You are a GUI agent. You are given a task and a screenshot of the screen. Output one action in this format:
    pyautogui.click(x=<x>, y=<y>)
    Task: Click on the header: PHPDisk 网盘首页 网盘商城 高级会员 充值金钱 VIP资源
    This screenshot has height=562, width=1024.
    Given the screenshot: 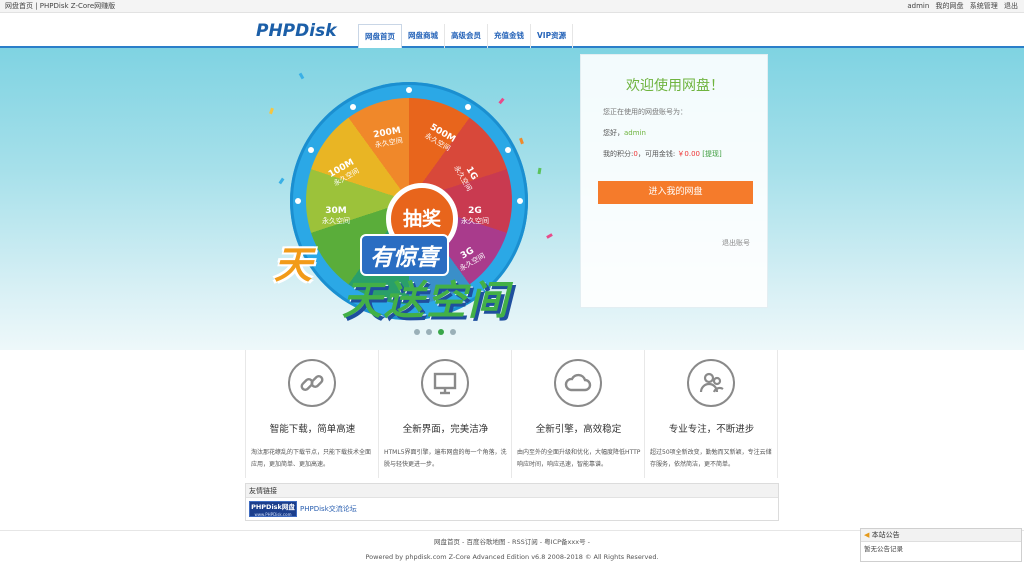 What is the action you would take?
    pyautogui.click(x=512, y=31)
    